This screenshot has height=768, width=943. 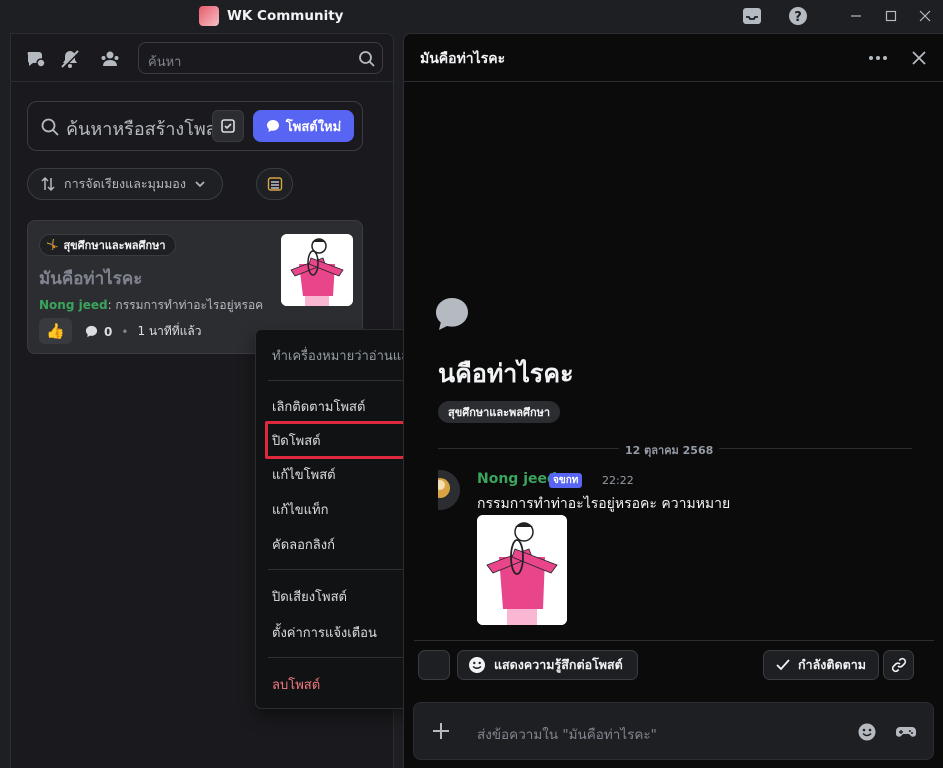 What do you see at coordinates (108, 331) in the screenshot?
I see `reply-count: 0` at bounding box center [108, 331].